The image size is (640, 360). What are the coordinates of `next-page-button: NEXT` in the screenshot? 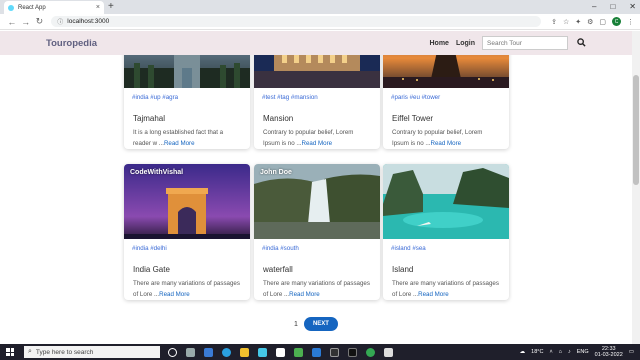 It's located at (320, 324).